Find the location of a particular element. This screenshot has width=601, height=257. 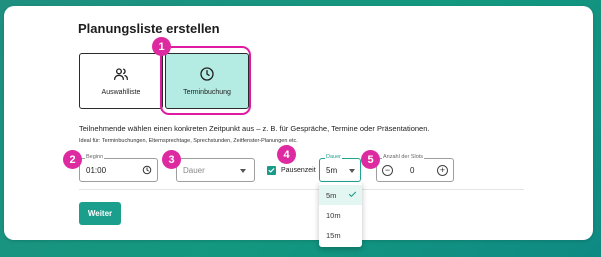

begin-time-field: Beginn 01:00 is located at coordinates (118, 168).